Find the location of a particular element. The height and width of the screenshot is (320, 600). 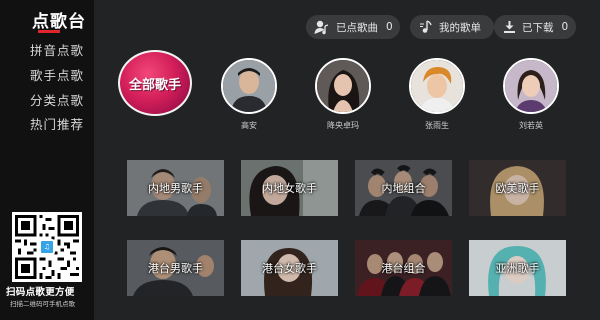

ordered-songs-label: 已点歌曲 is located at coordinates (357, 27).